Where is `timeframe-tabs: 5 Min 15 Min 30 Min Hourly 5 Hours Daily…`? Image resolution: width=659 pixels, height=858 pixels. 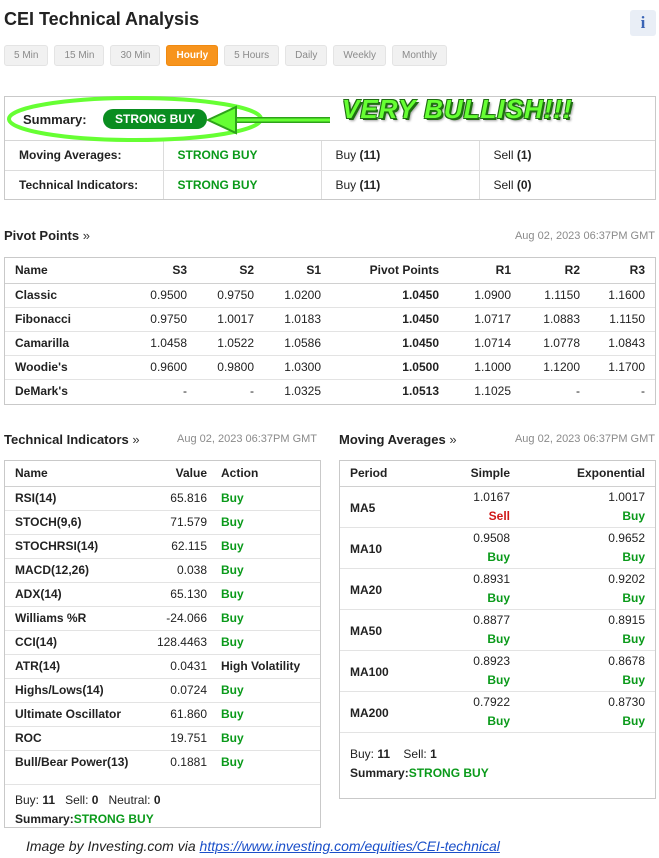
timeframe-tabs: 5 Min 15 Min 30 Min Hourly 5 Hours Daily… is located at coordinates (226, 55).